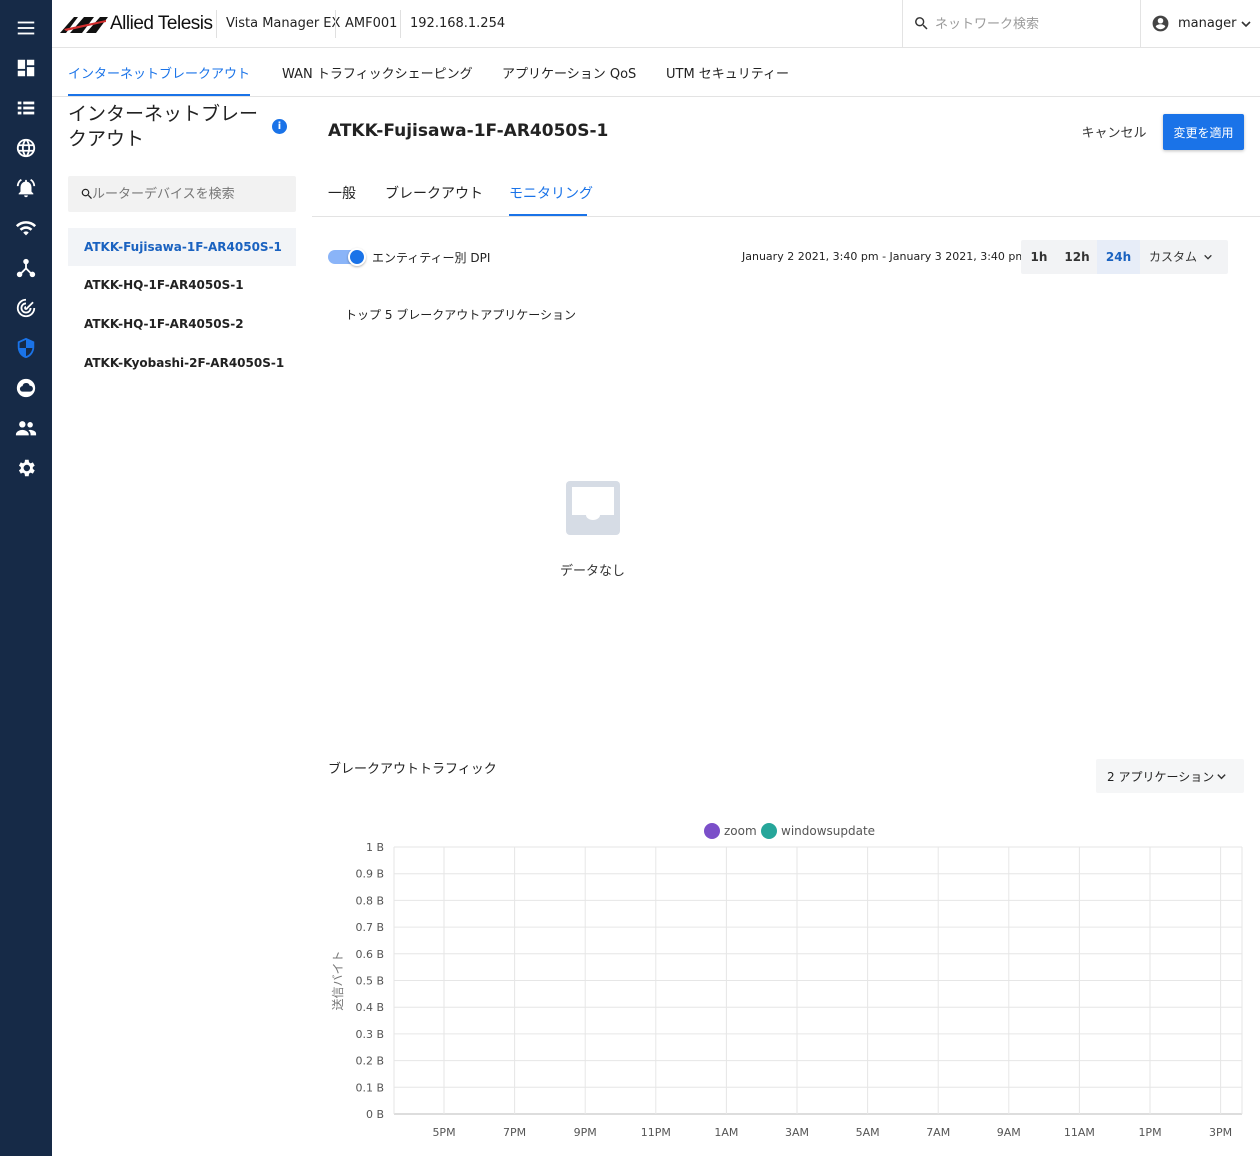 The height and width of the screenshot is (1156, 1260). What do you see at coordinates (569, 72) in the screenshot?
I see `tab-application-qos: アプリケーション QoS` at bounding box center [569, 72].